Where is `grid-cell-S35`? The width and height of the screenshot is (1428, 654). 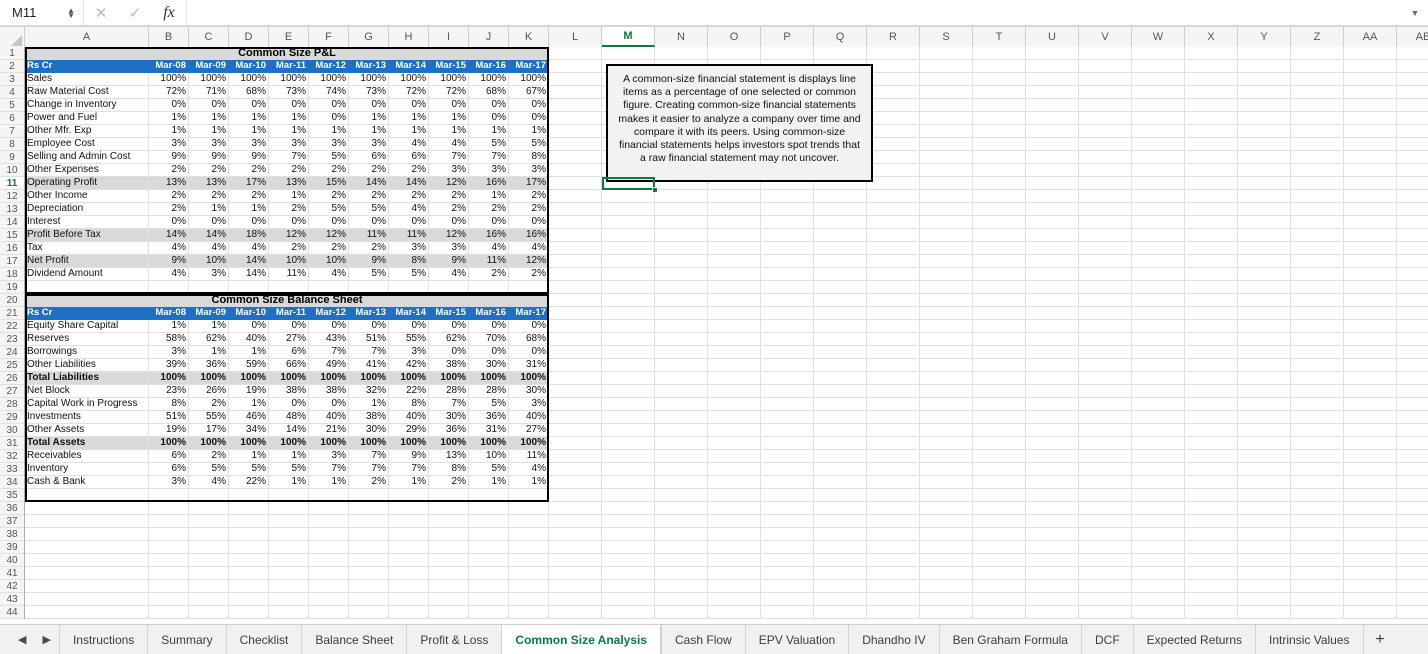
grid-cell-S35 is located at coordinates (946, 495).